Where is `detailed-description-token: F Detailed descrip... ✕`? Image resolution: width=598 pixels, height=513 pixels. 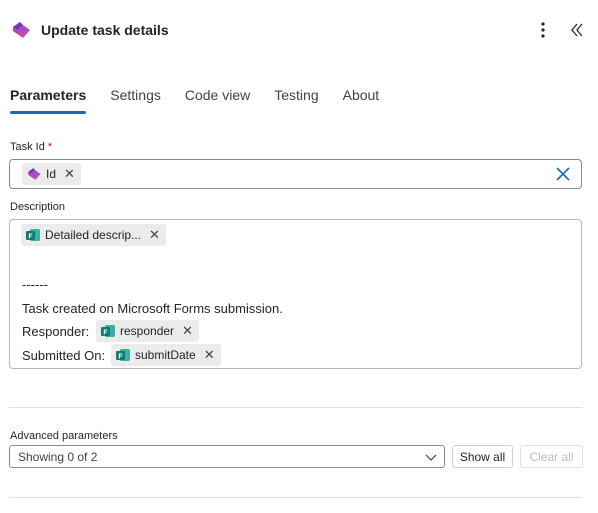
detailed-description-token: F Detailed descrip... ✕ is located at coordinates (93, 235).